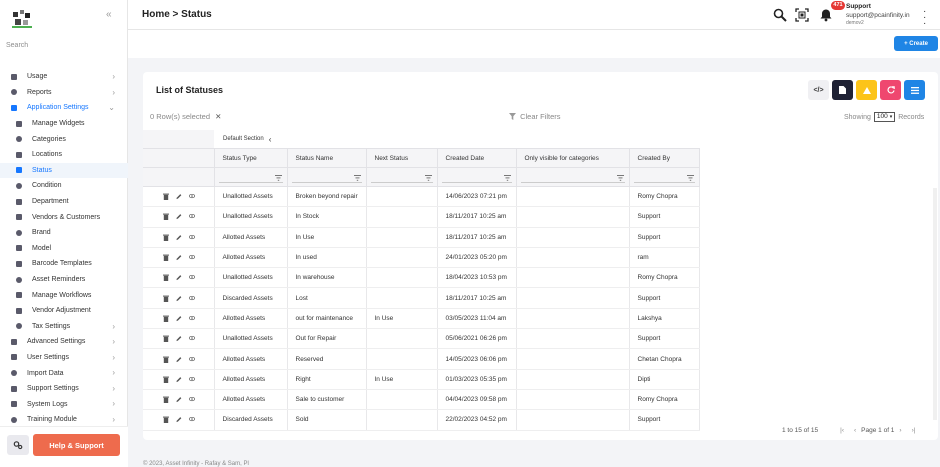 This screenshot has width=940, height=467. I want to click on settings-gear-button, so click(18, 445).